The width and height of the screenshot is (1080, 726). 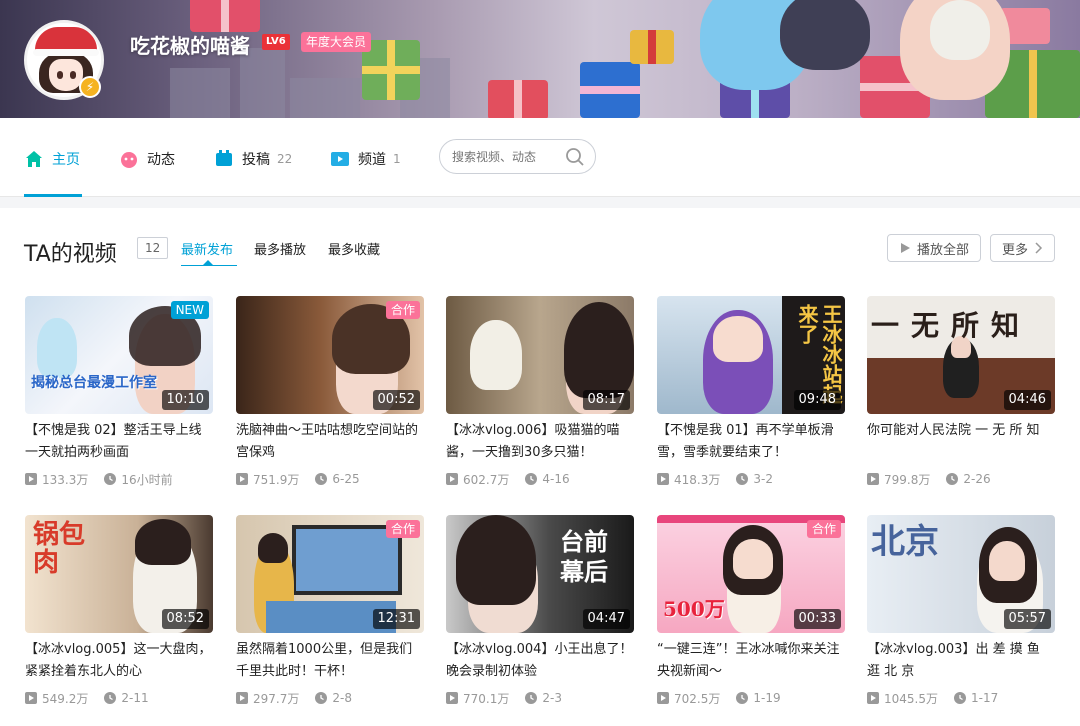 What do you see at coordinates (330, 355) in the screenshot?
I see `video-thumbnail: 合作 00:52` at bounding box center [330, 355].